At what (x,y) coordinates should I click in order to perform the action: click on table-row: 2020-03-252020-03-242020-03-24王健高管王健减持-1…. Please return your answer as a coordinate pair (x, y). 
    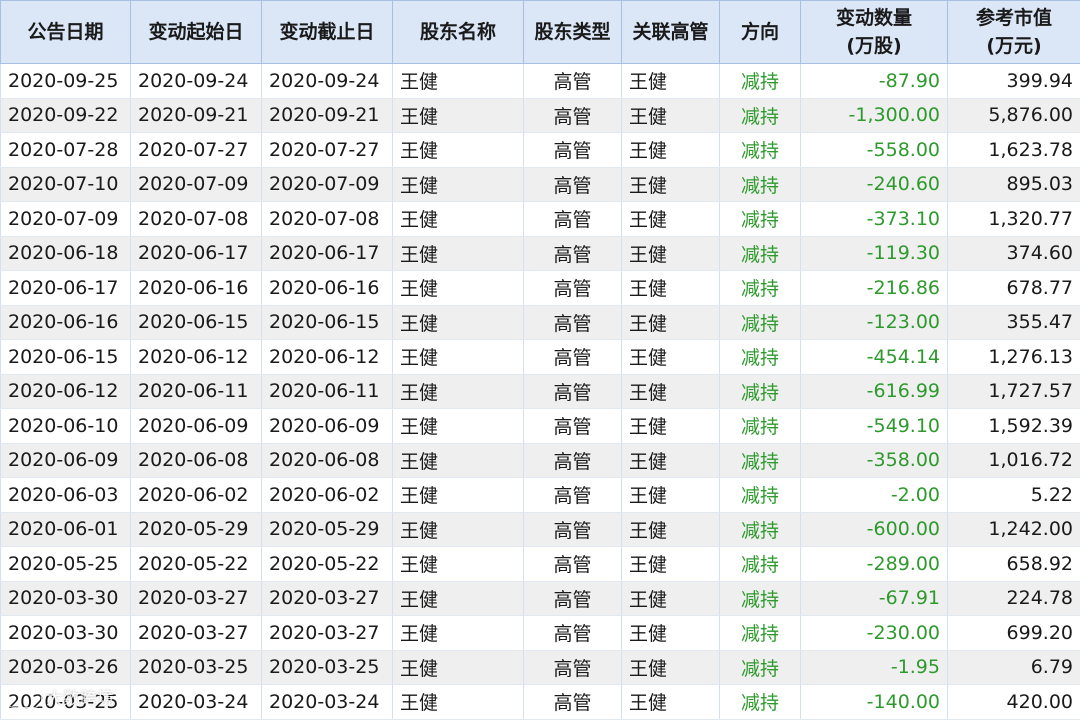
    Looking at the image, I should click on (540, 702).